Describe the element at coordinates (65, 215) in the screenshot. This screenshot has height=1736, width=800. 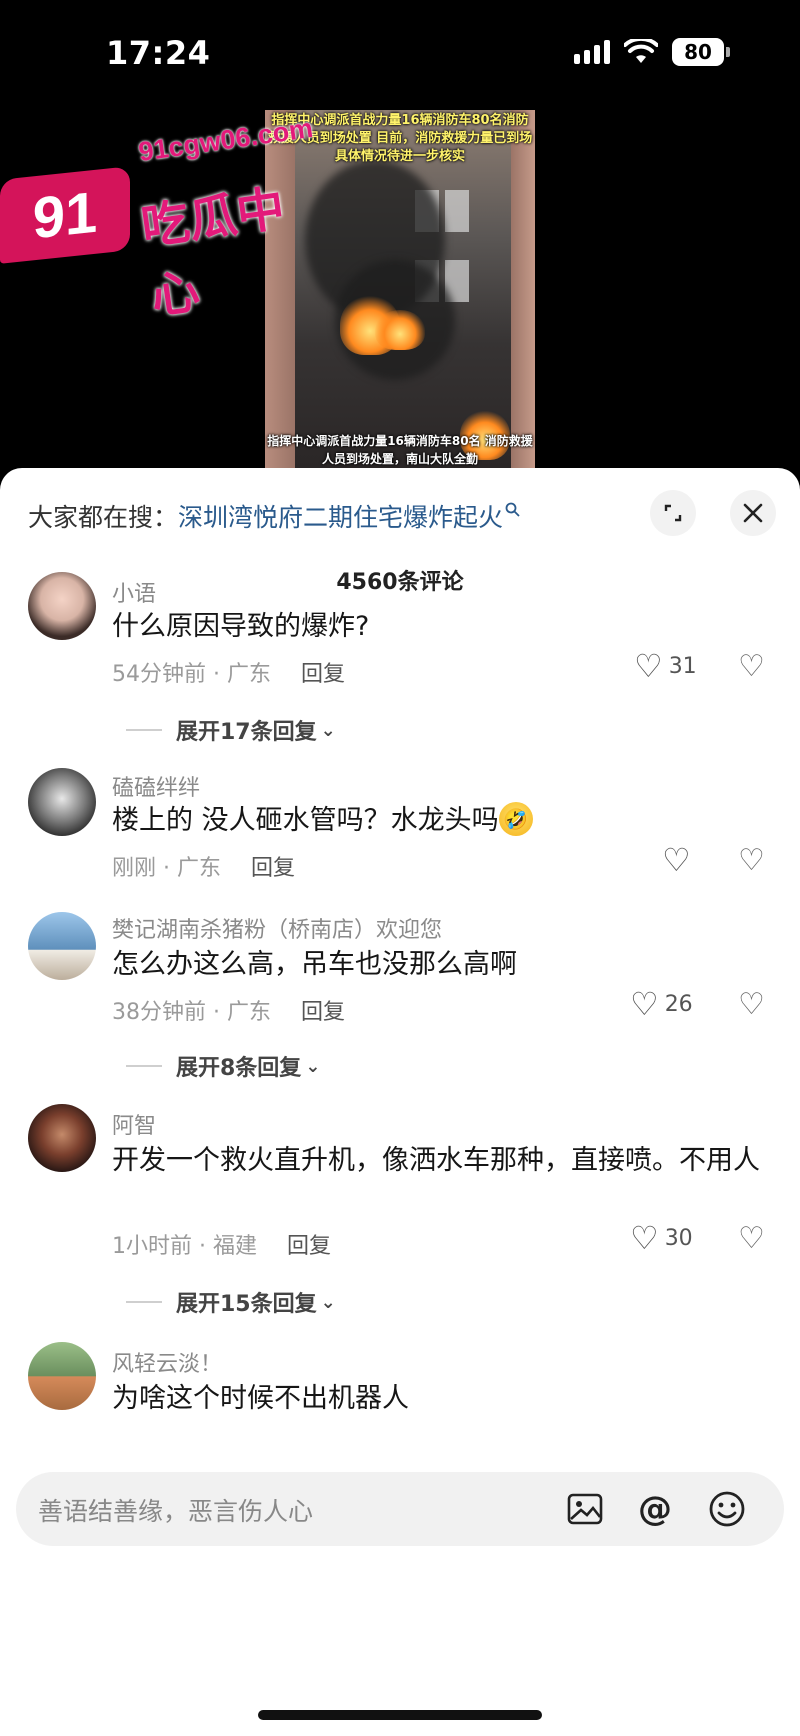
I see `watermark-badge: 91` at that location.